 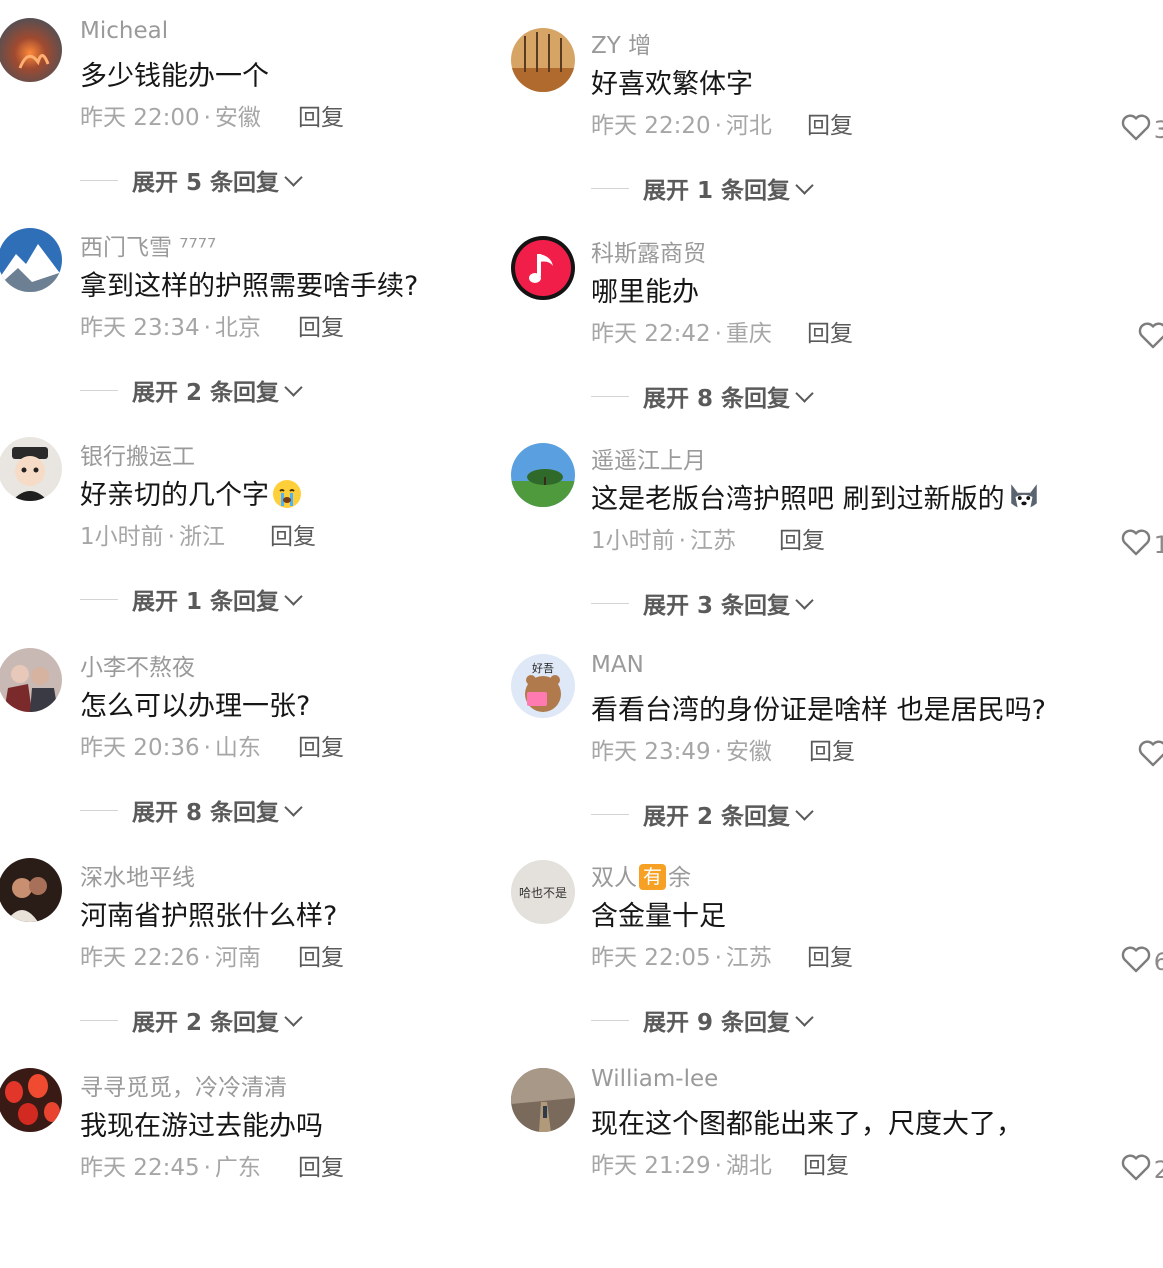 I want to click on like-button: 2, so click(x=1141, y=1170).